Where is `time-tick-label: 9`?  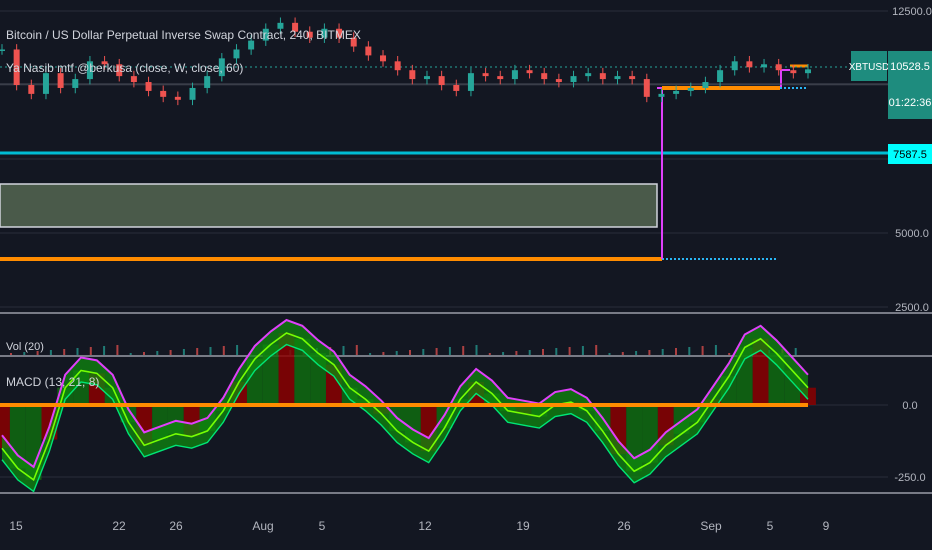 time-tick-label: 9 is located at coordinates (826, 526).